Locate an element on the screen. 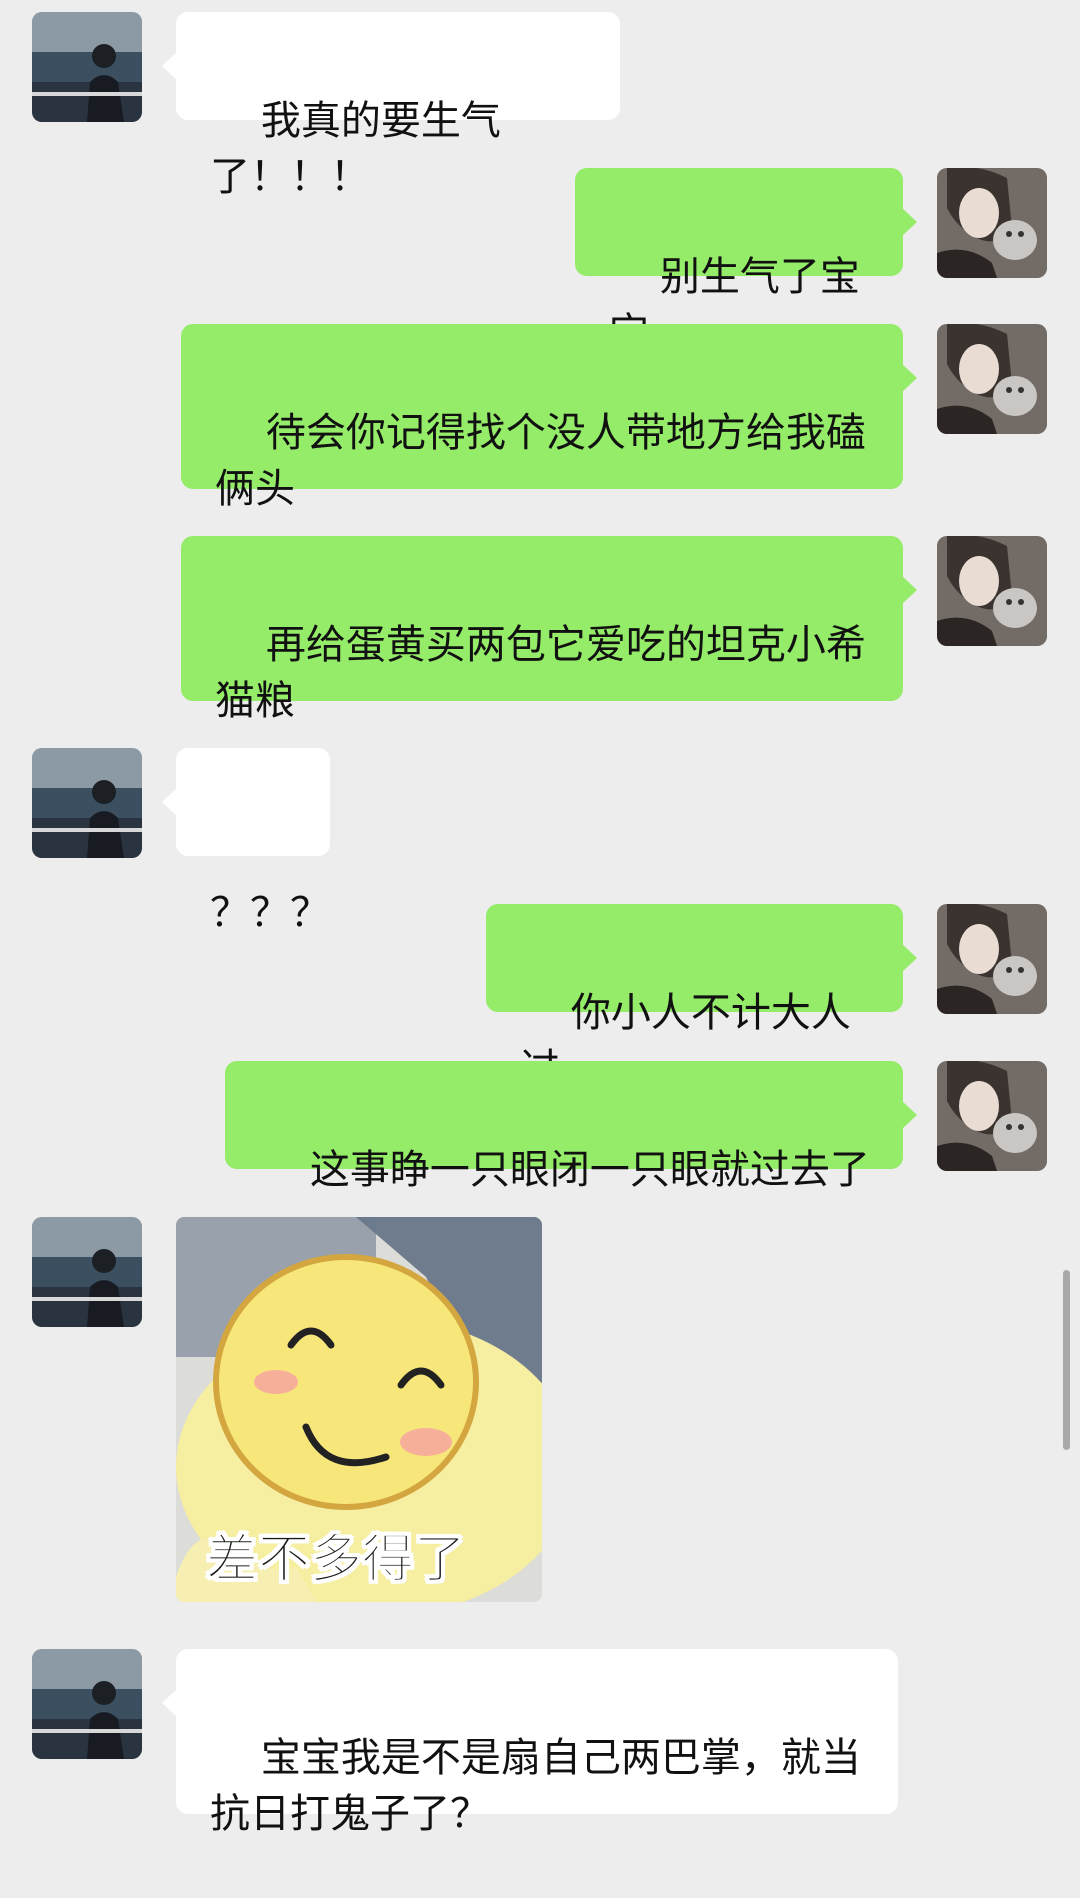  message-bubble: 宝宝我是不是扇自己两巴掌，就当抗日打鬼子了？ is located at coordinates (530, 1743).